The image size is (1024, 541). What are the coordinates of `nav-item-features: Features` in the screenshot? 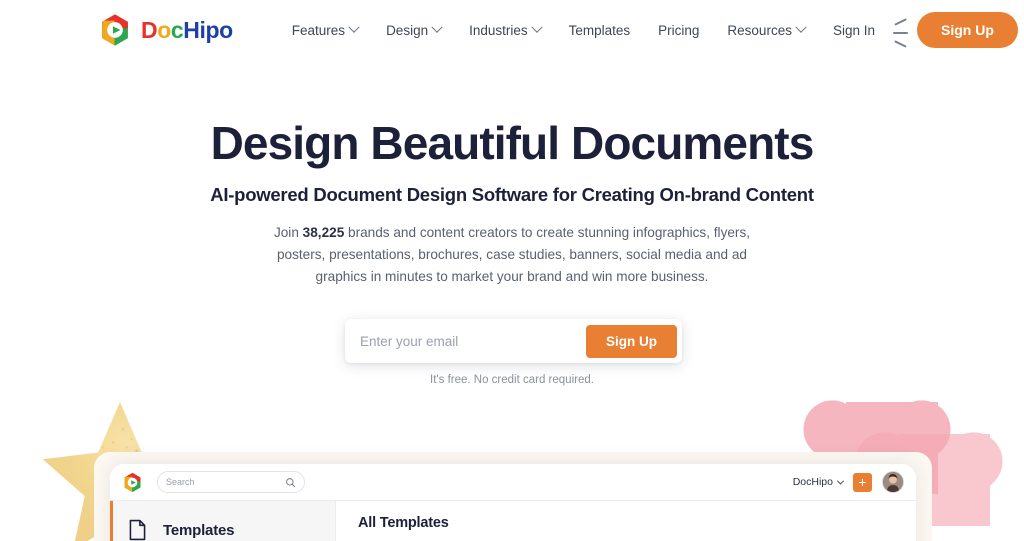 It's located at (325, 30).